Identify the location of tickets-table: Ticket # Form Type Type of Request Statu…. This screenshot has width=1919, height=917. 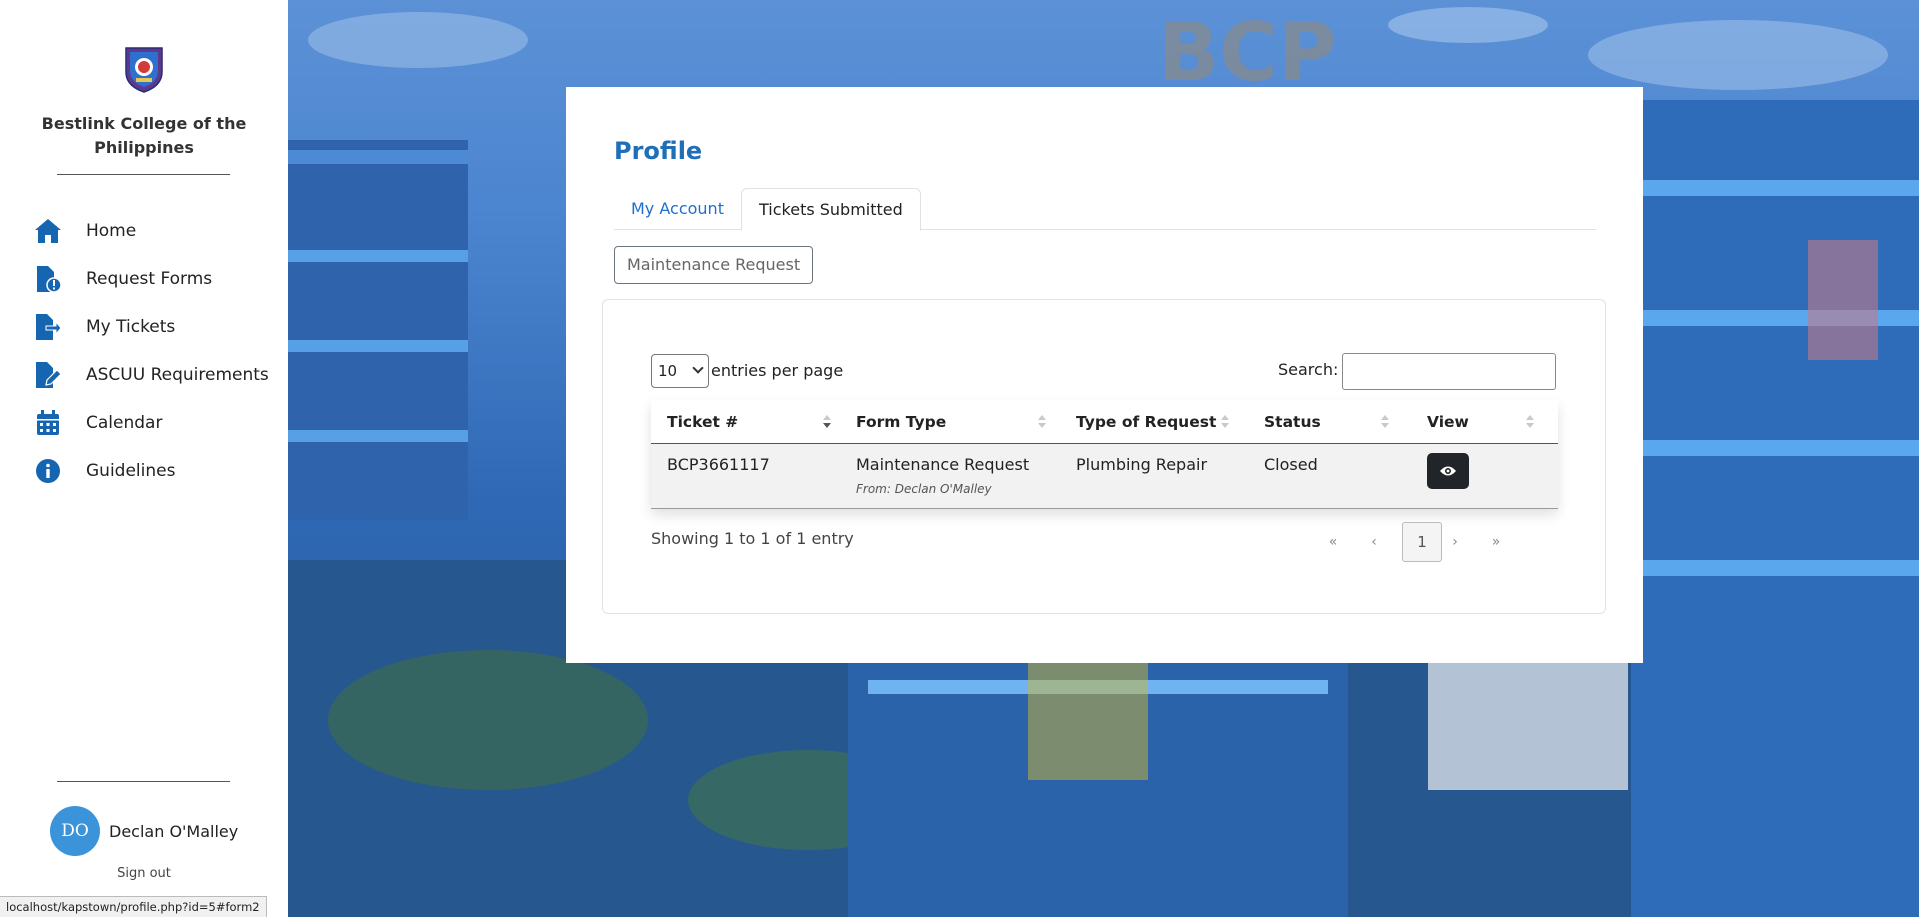
(1104, 454).